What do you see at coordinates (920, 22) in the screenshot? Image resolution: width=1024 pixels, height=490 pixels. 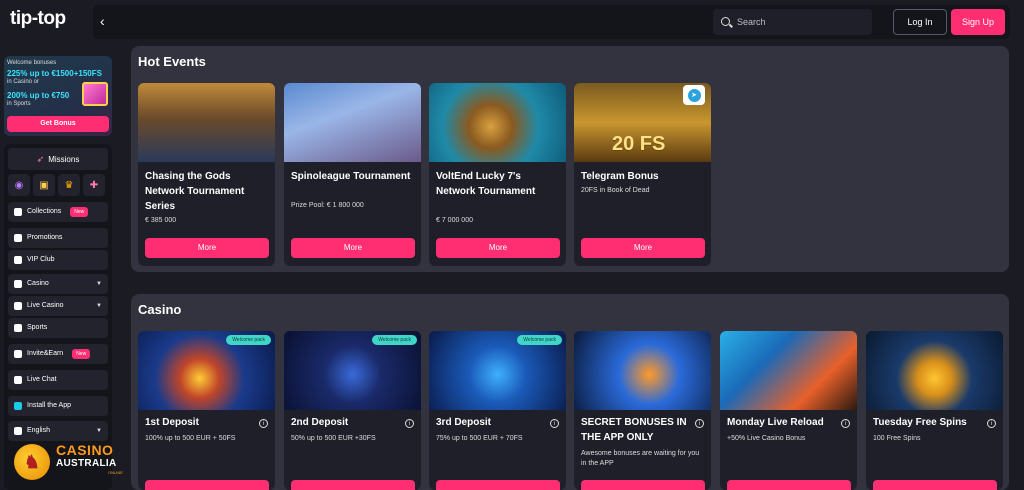 I see `login-button: Log In` at bounding box center [920, 22].